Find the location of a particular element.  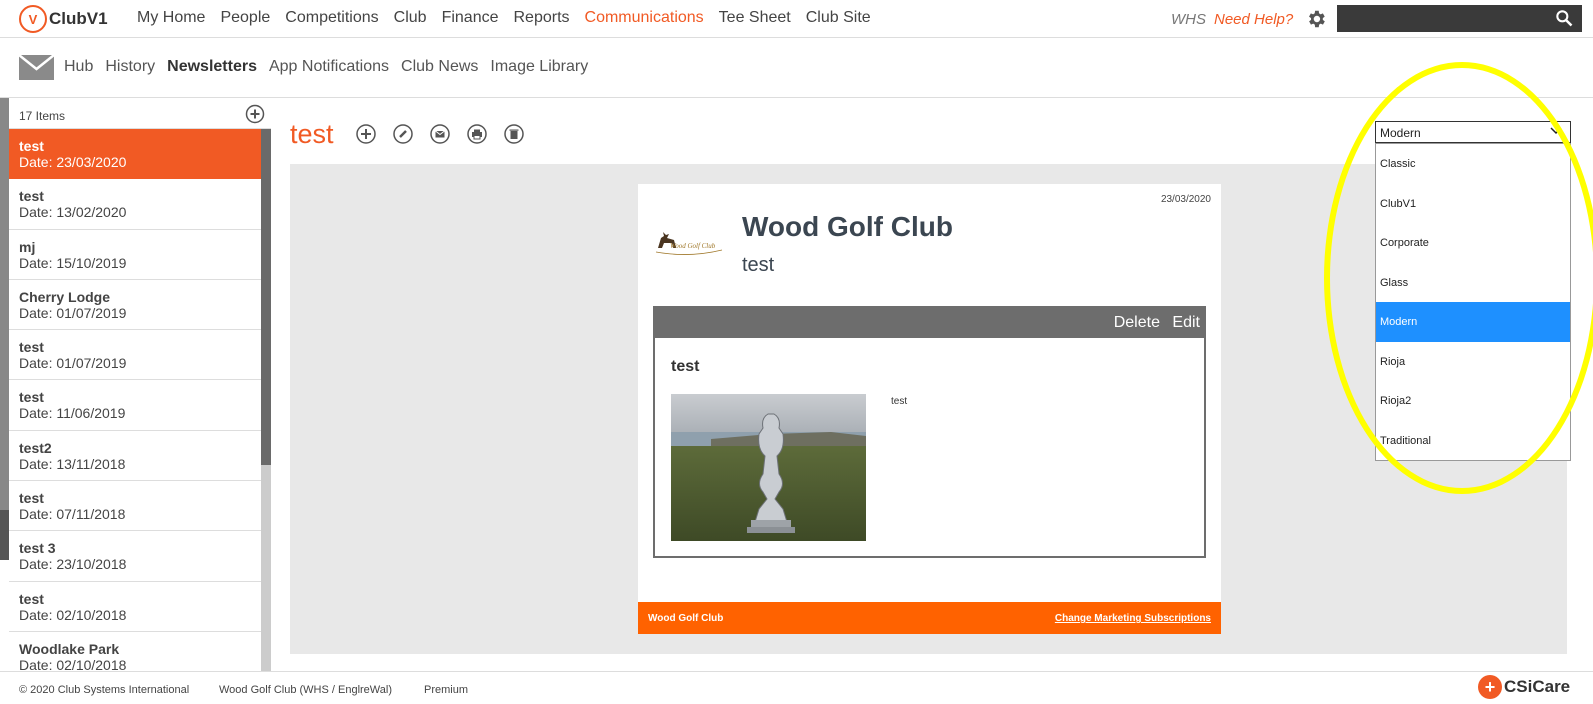

list-item-date: Date: 13/11/2018 is located at coordinates (72, 463).